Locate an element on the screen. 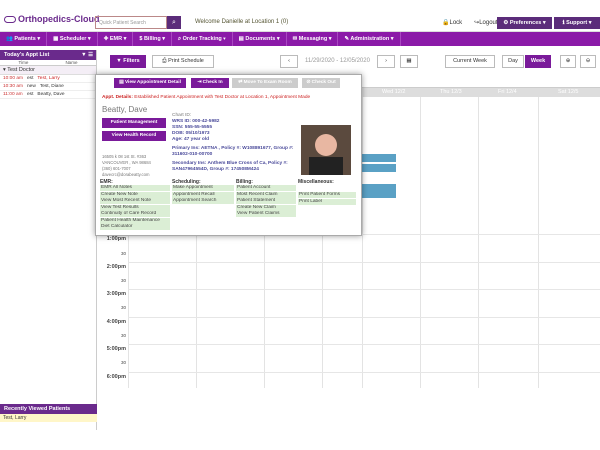 The image size is (600, 450). recent-patients: Recently Viewed Patients Test, Larry is located at coordinates (48, 413).